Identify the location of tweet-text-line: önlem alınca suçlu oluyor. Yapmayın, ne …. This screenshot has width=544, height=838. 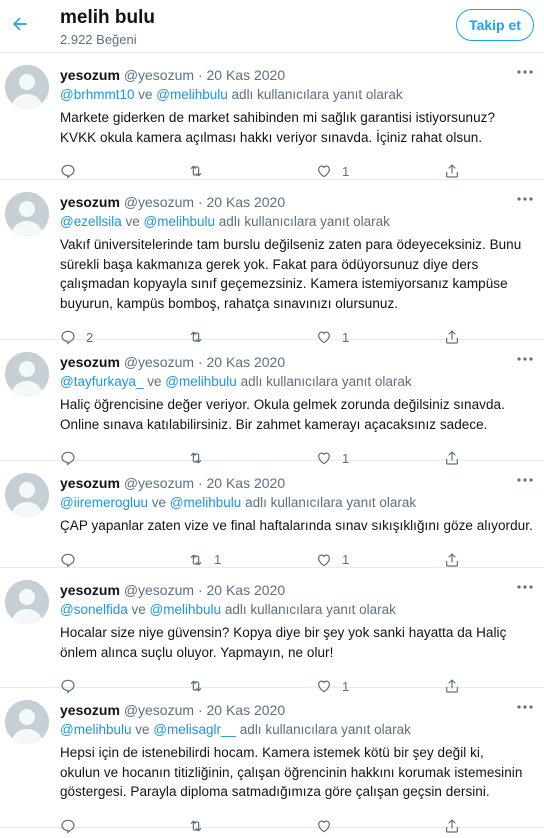
(197, 652).